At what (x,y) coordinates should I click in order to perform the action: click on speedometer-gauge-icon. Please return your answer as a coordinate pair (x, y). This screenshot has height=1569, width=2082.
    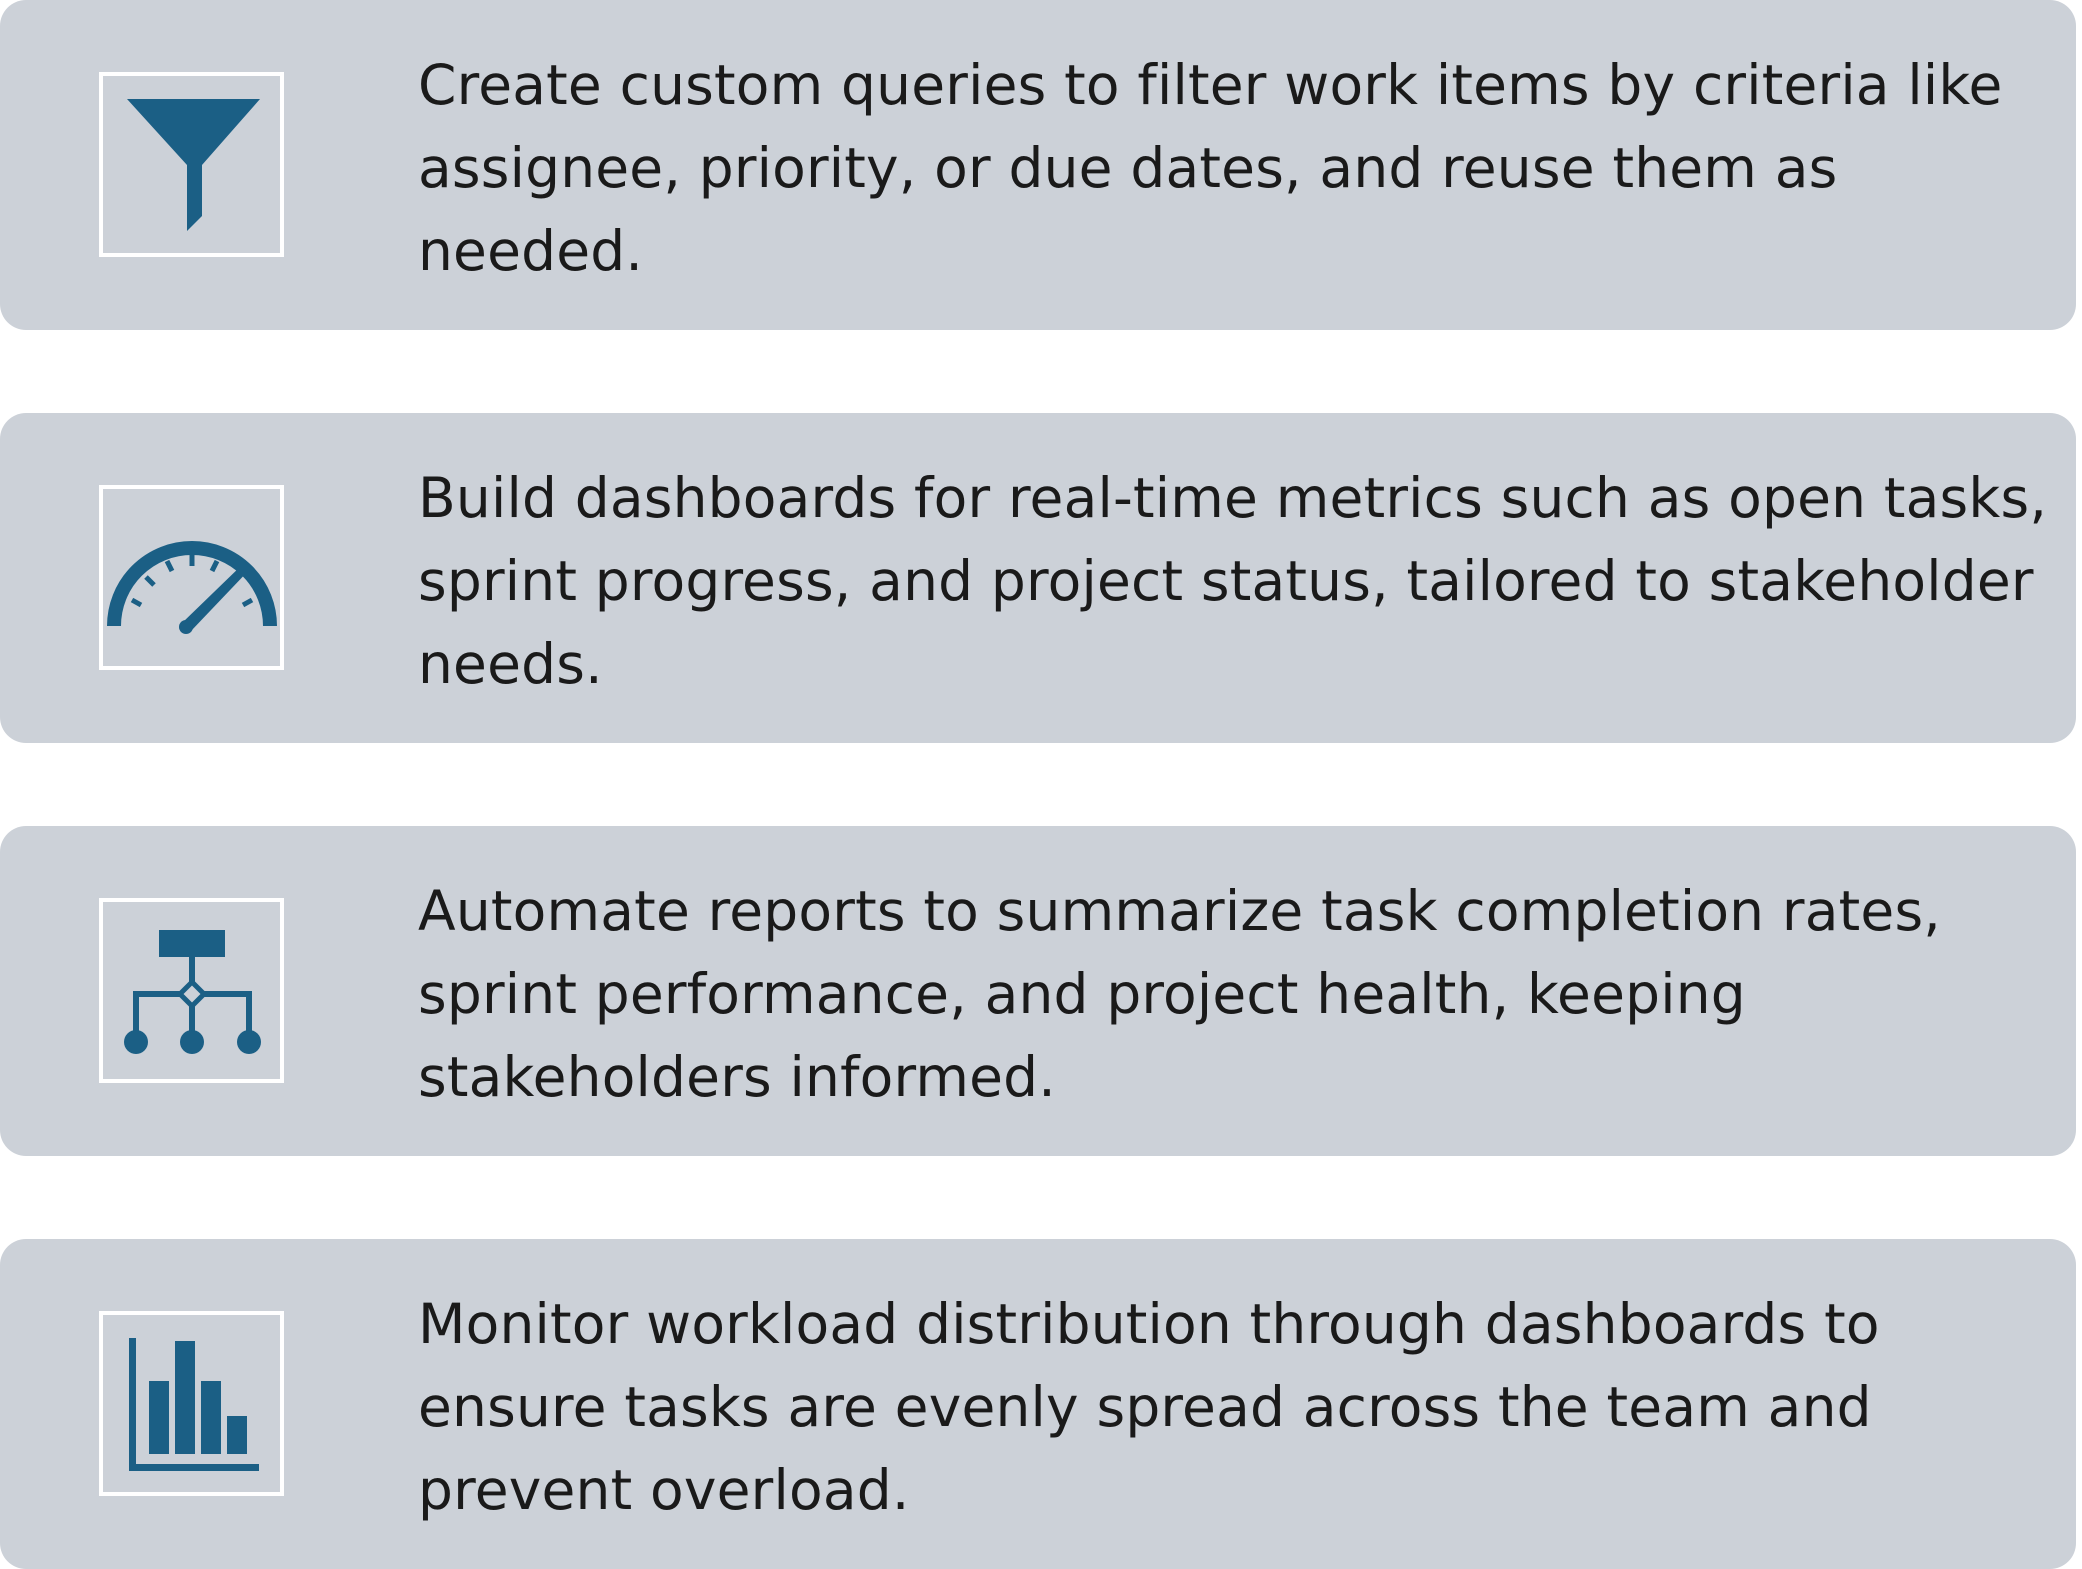
    Looking at the image, I should click on (192, 587).